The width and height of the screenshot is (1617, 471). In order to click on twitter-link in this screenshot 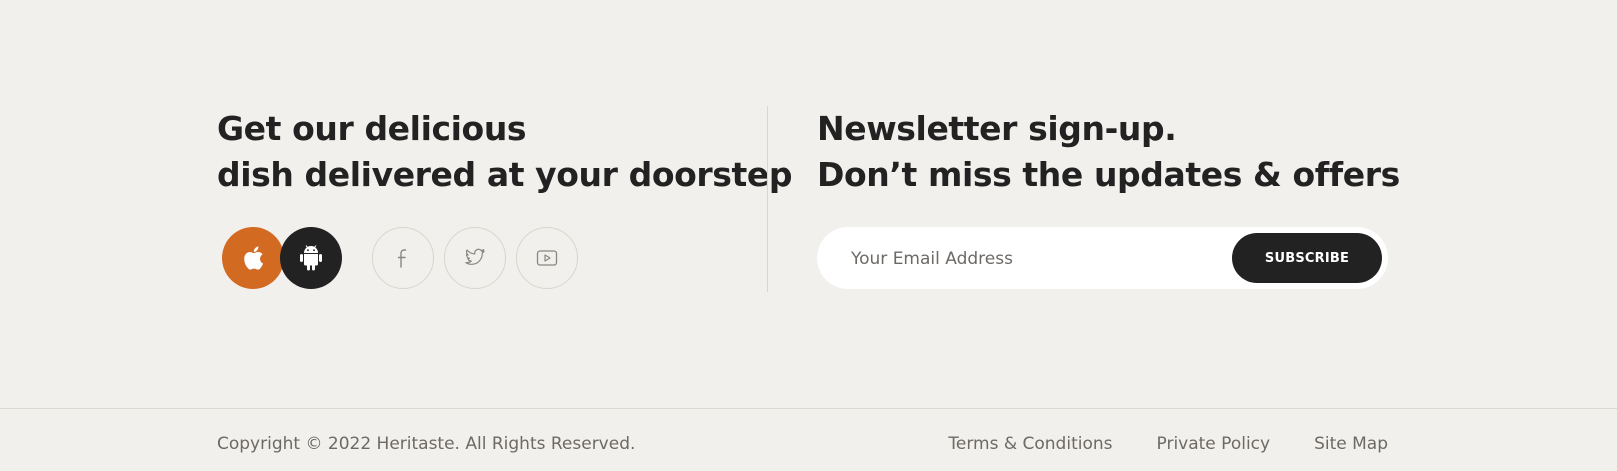, I will do `click(475, 258)`.